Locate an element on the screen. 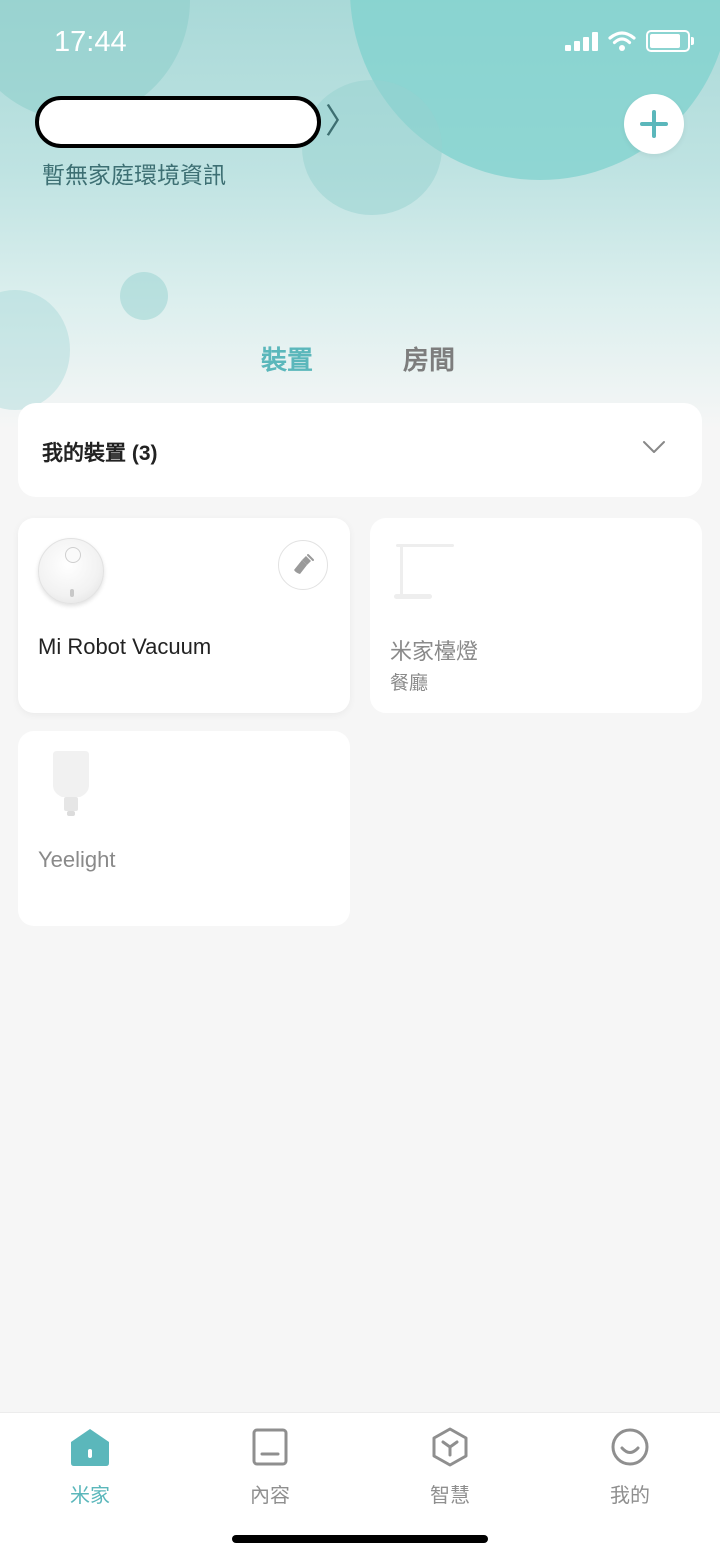 The image size is (720, 1559). signal-icon is located at coordinates (581, 41).